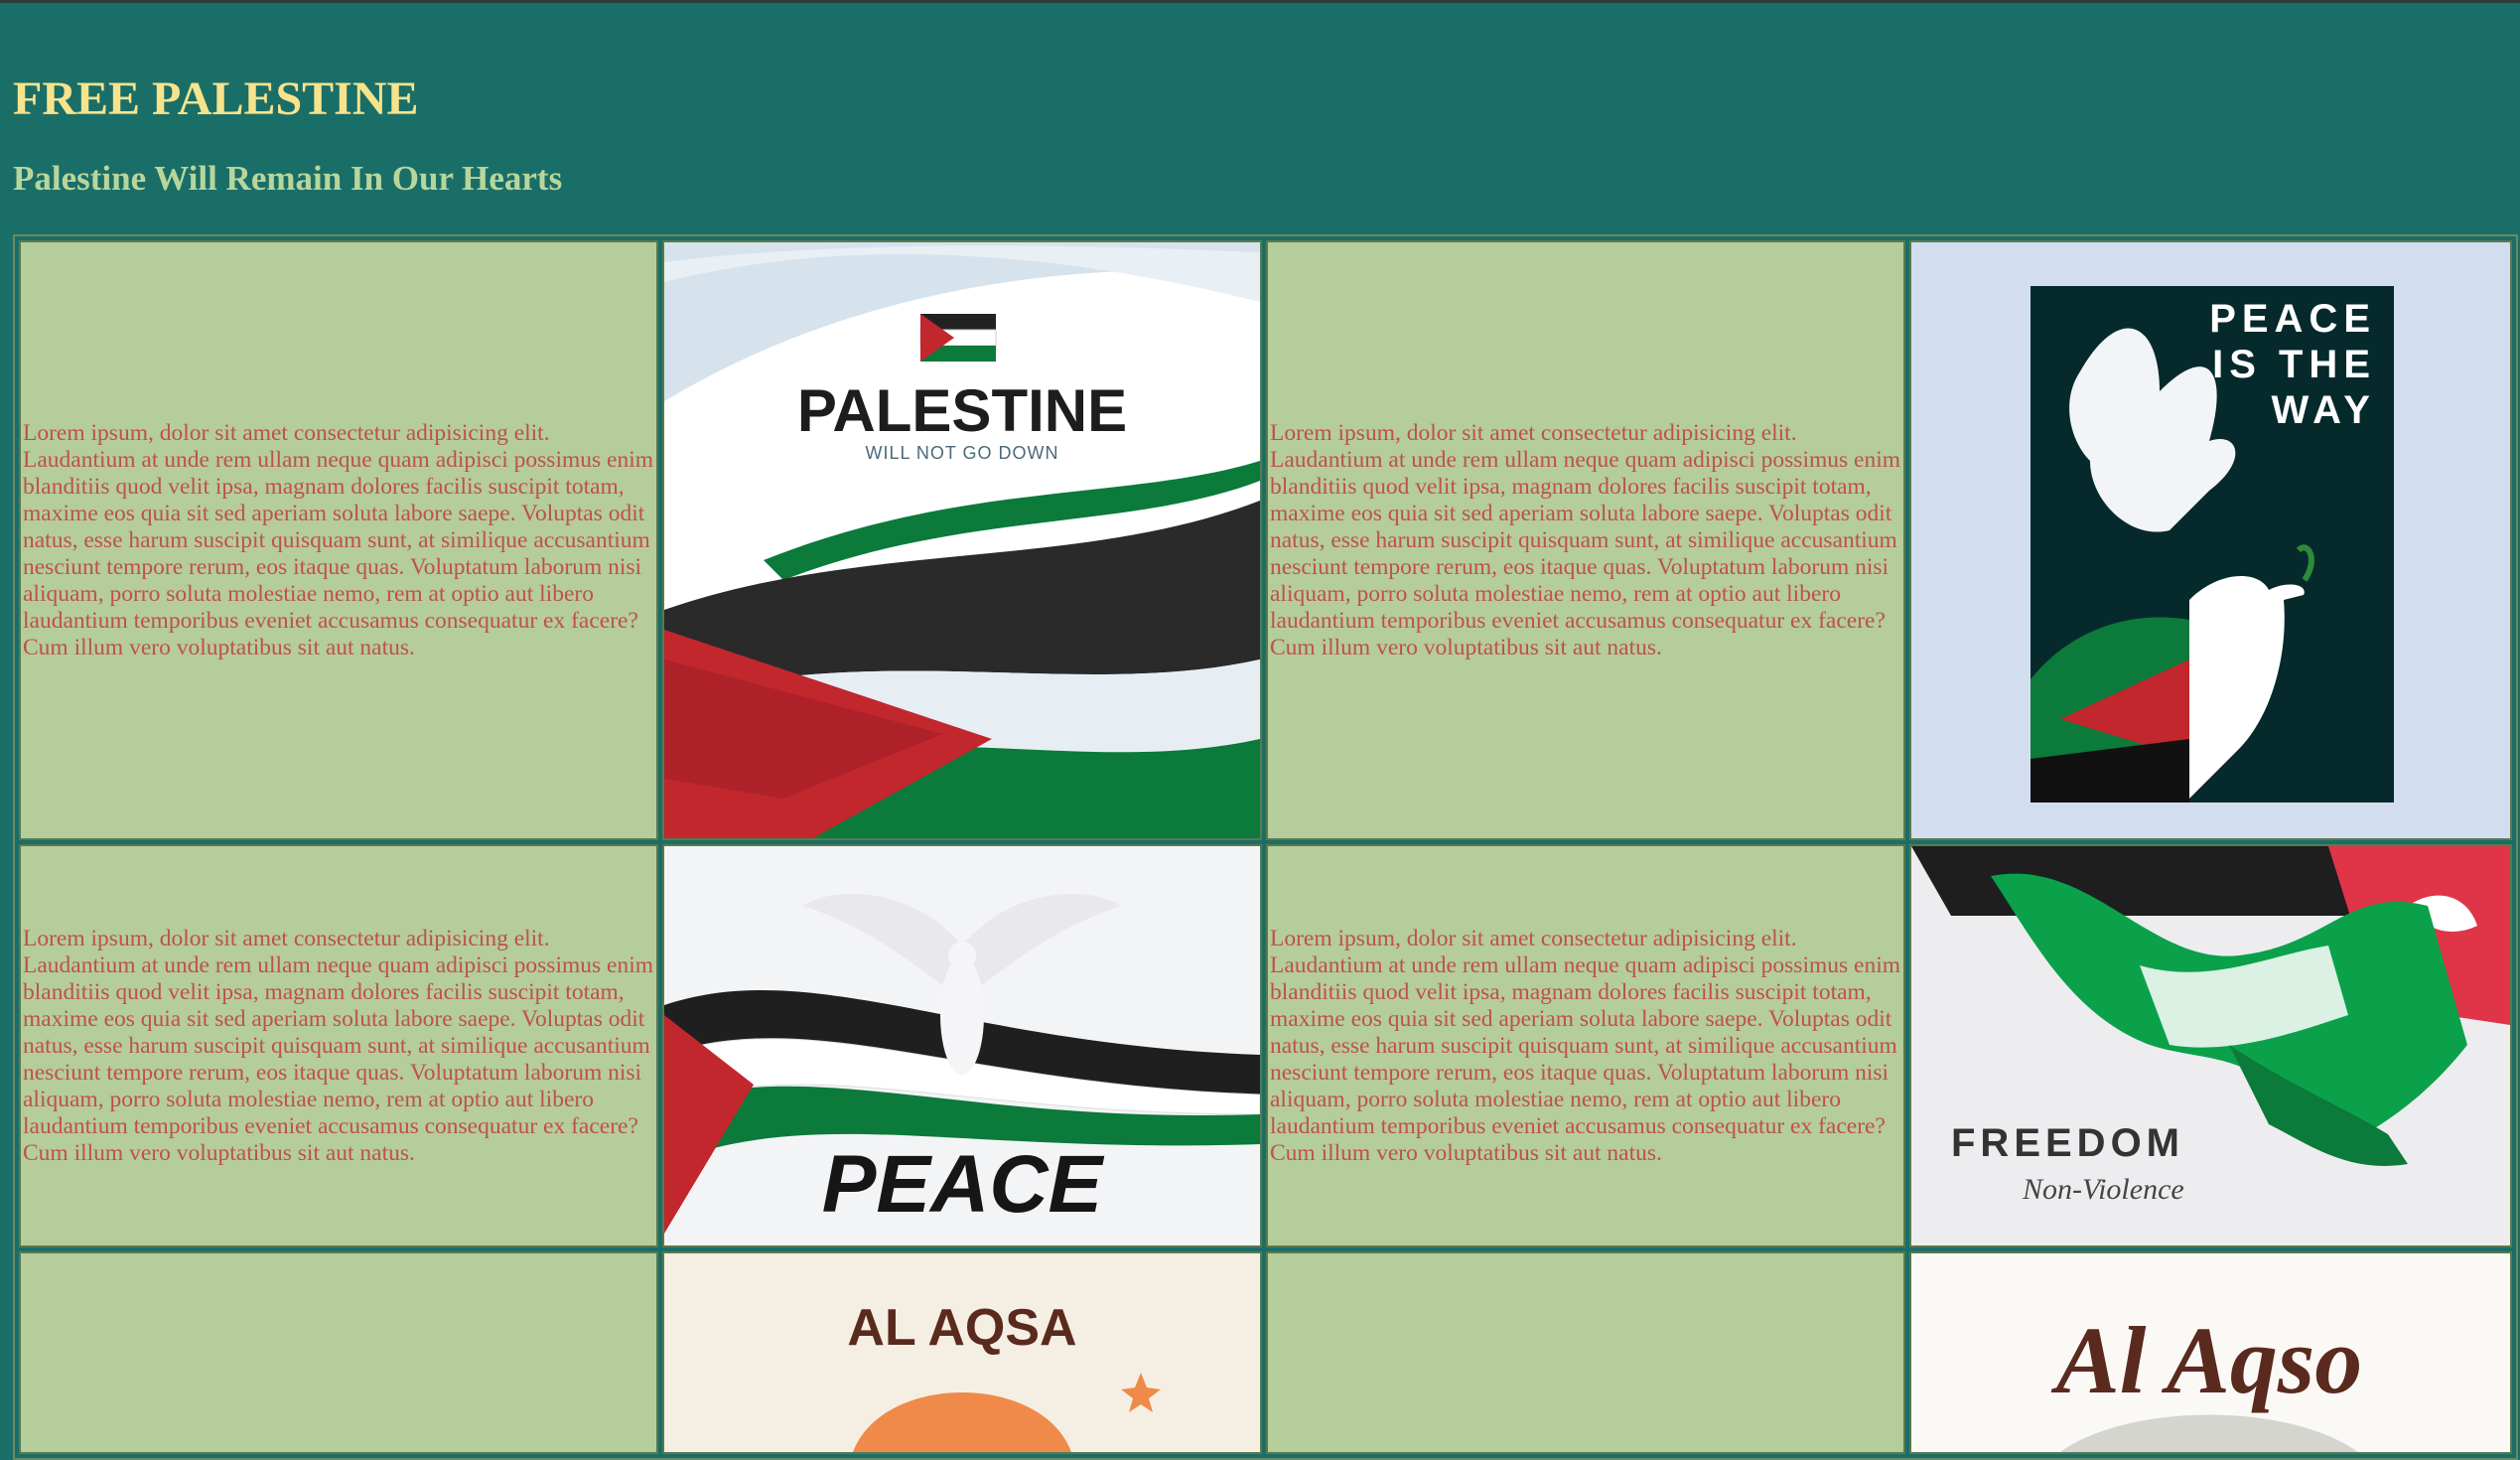 The image size is (2520, 1460). Describe the element at coordinates (962, 410) in the screenshot. I see `poster-title: PALESTINE` at that location.